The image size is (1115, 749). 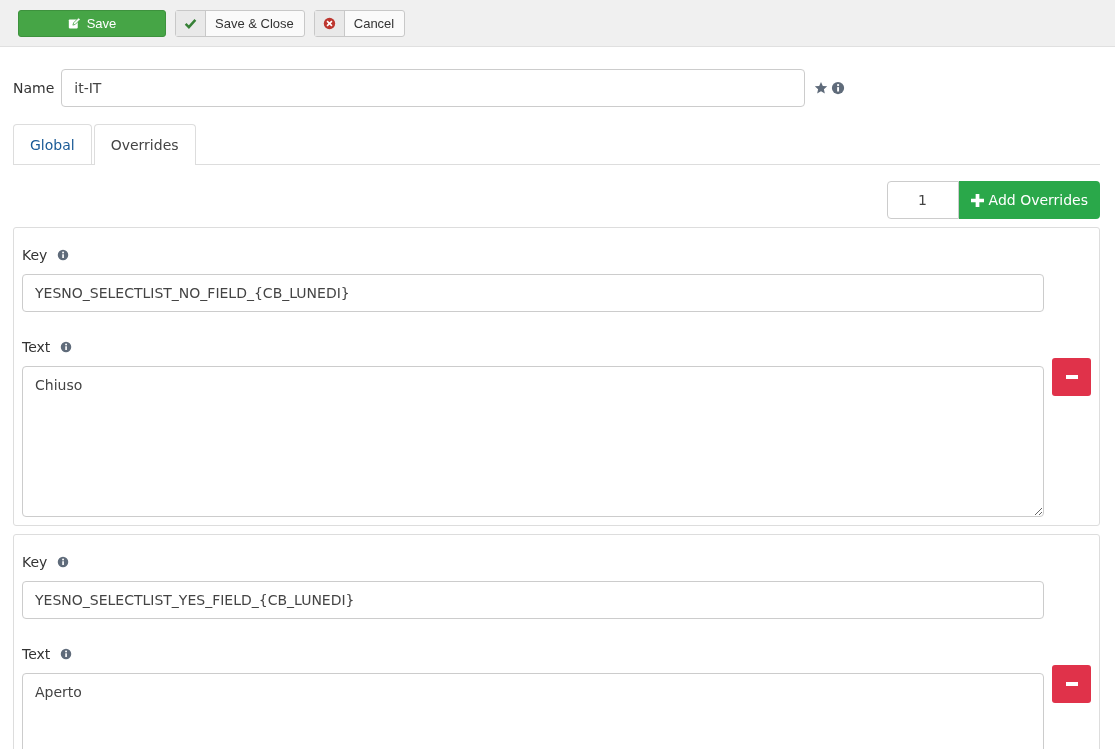 What do you see at coordinates (329, 23) in the screenshot?
I see `cancel-icon` at bounding box center [329, 23].